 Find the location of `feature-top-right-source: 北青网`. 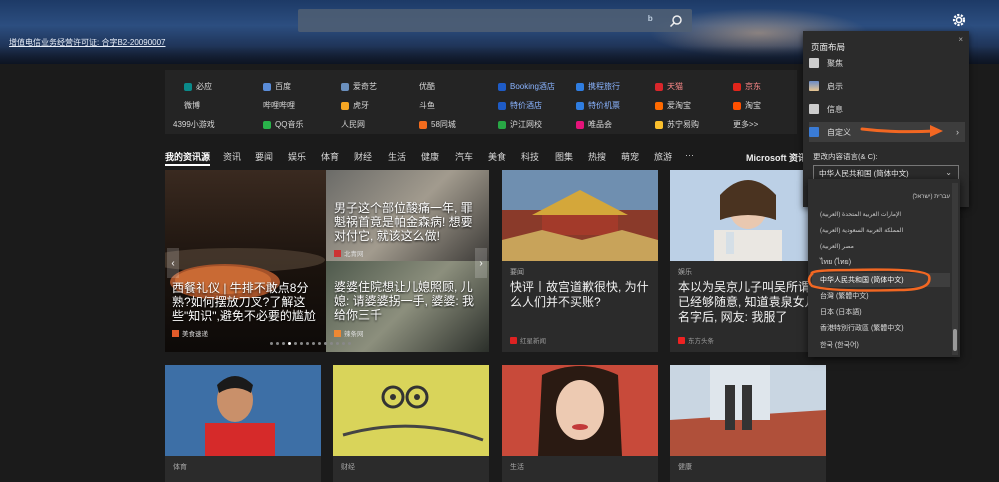

feature-top-right-source: 北青网 is located at coordinates (349, 253).